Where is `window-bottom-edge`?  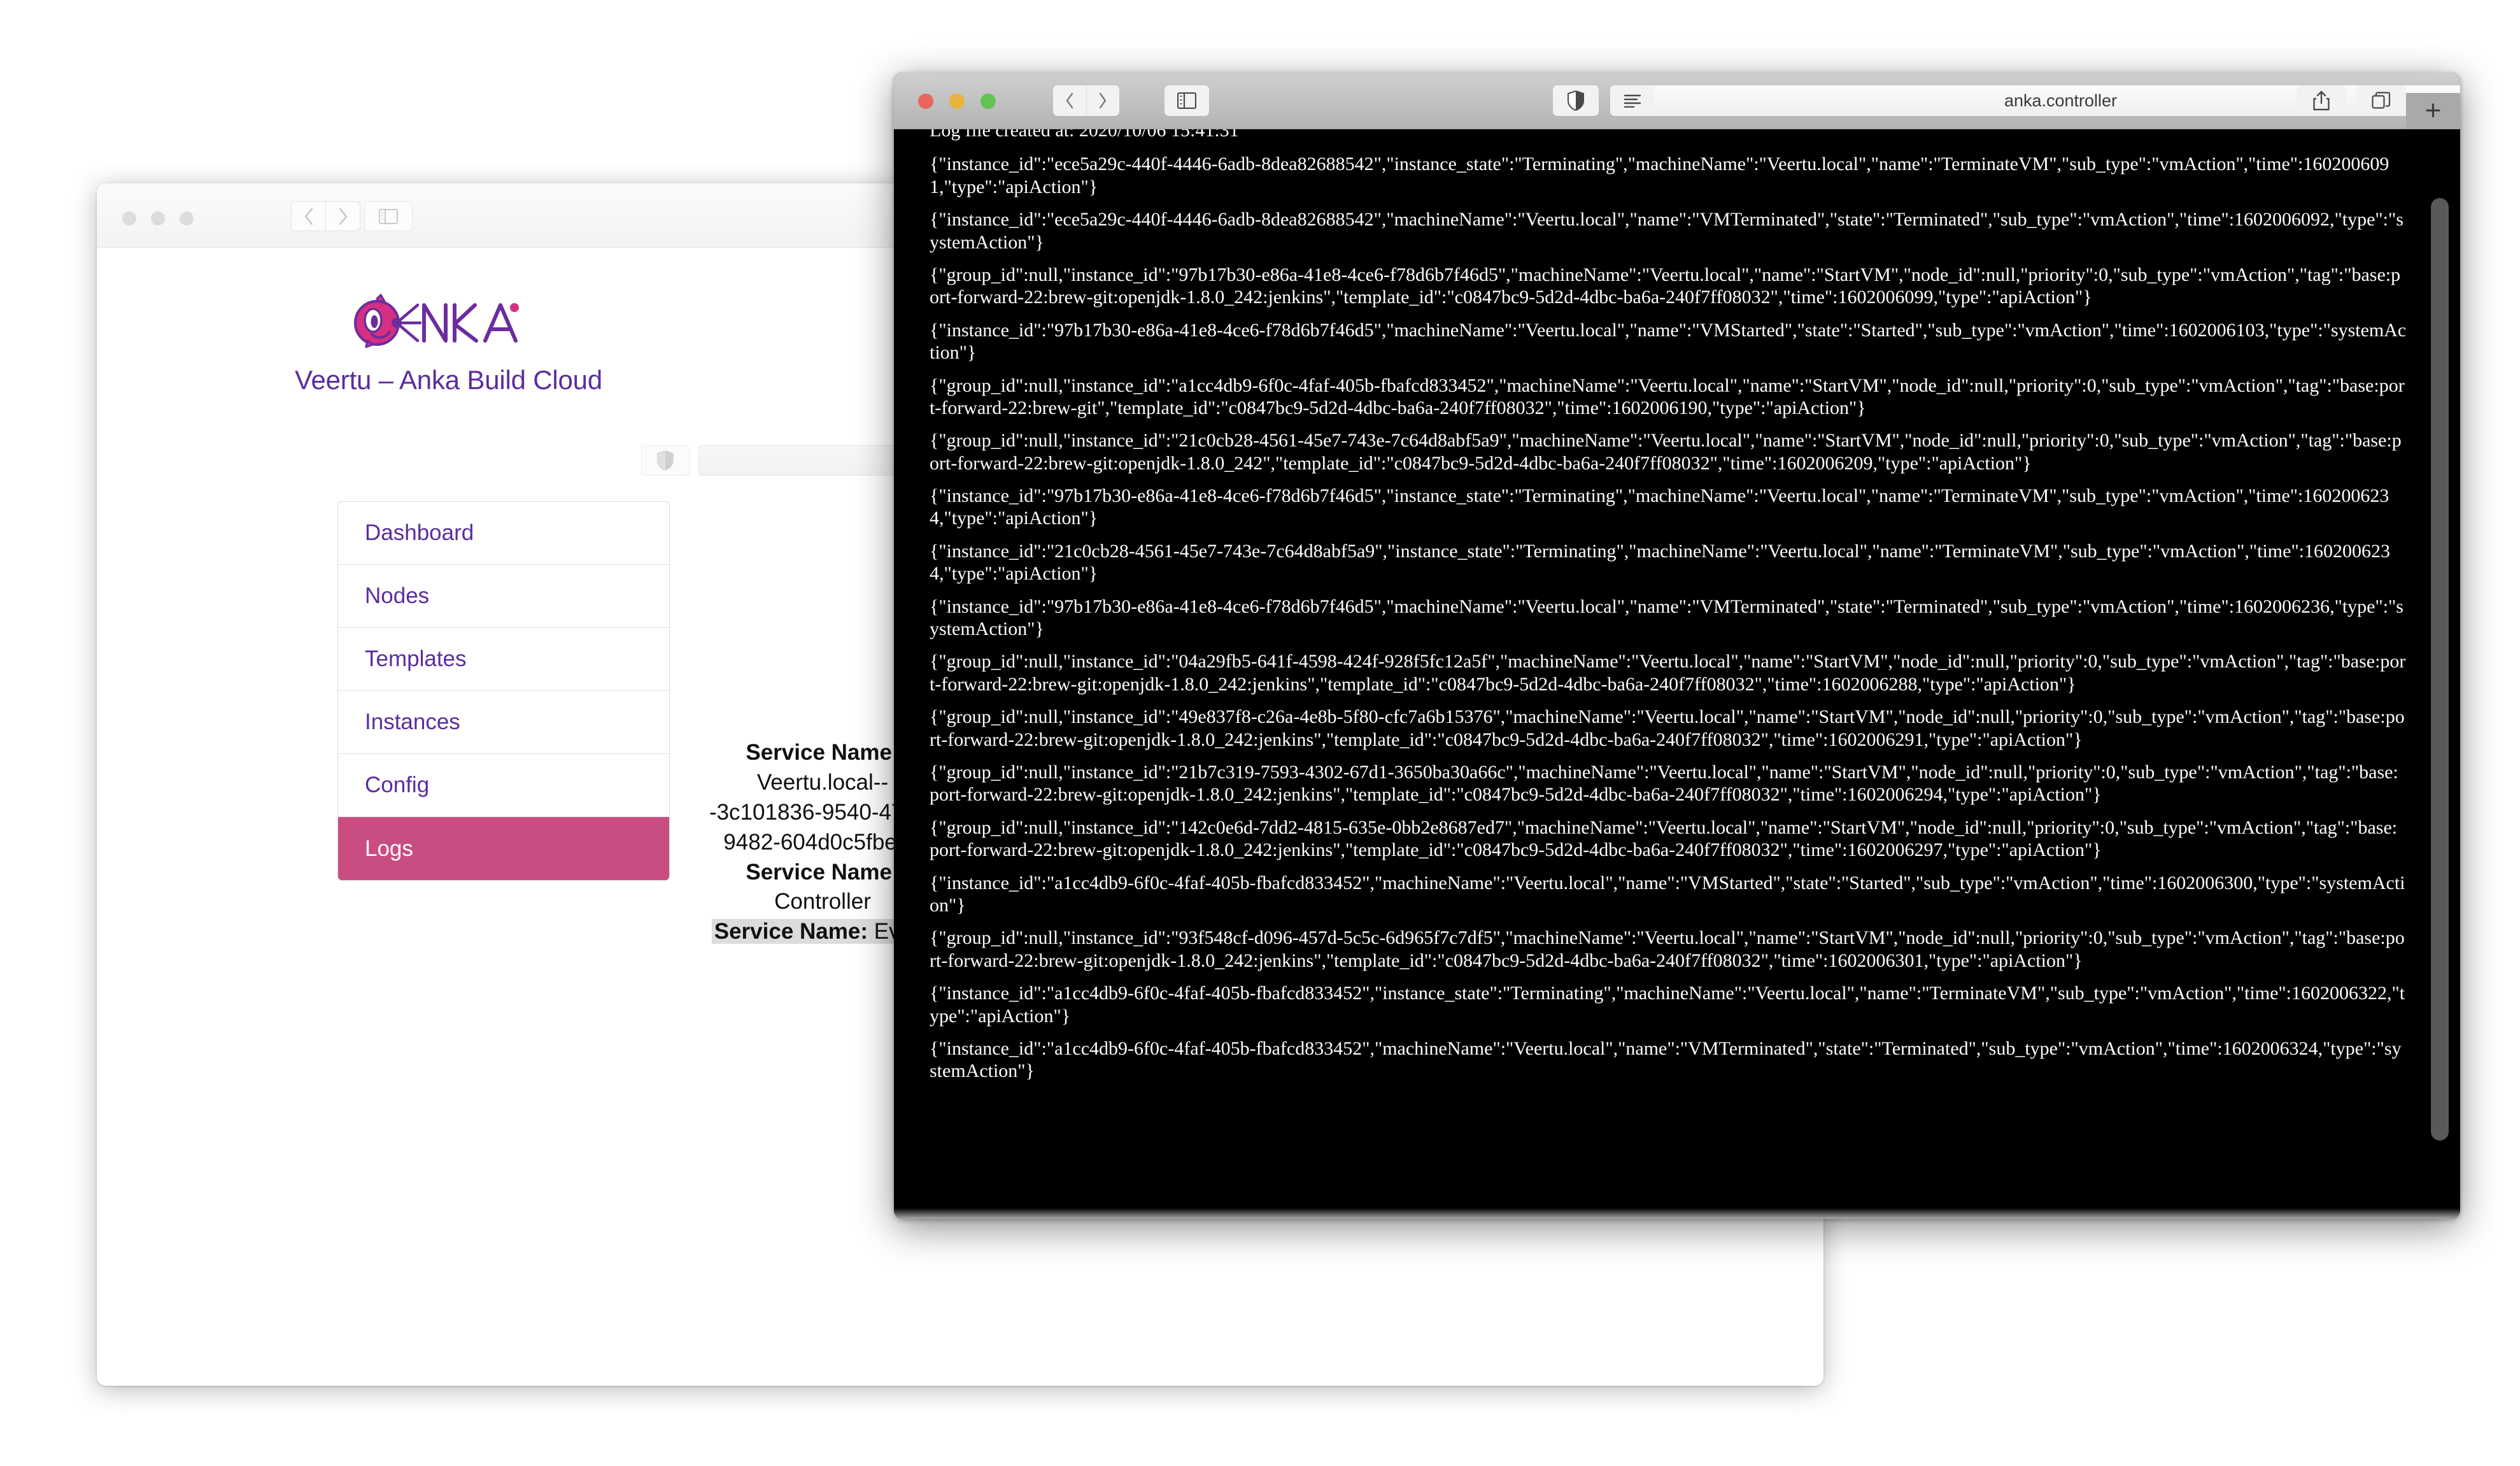 window-bottom-edge is located at coordinates (1677, 1213).